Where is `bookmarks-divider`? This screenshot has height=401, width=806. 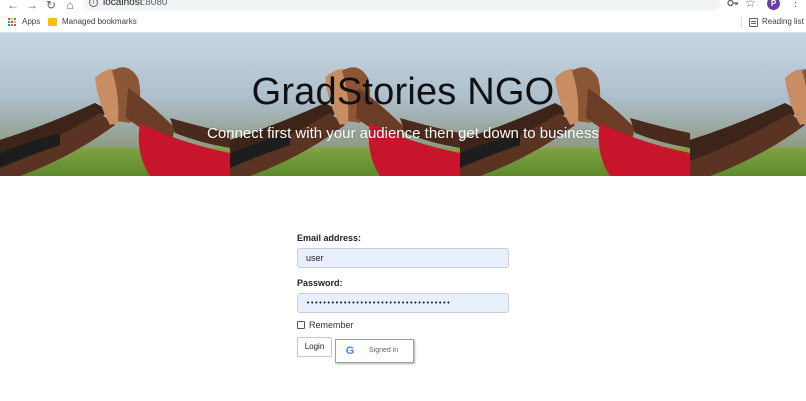 bookmarks-divider is located at coordinates (741, 22).